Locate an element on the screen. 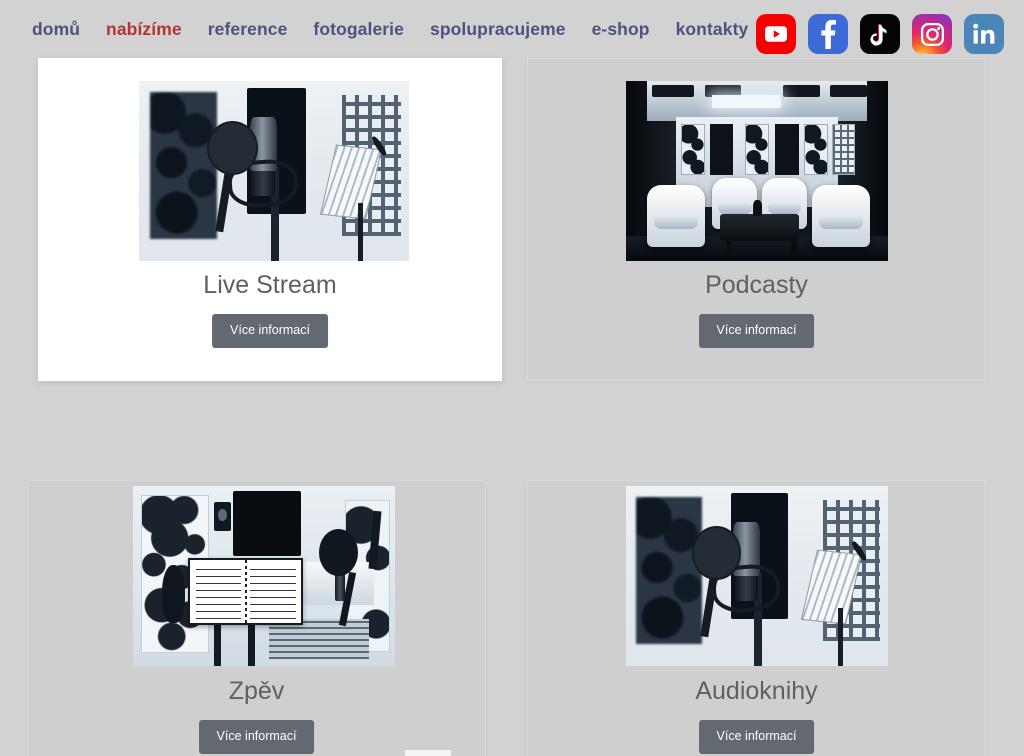  card-title: Live Stream is located at coordinates (270, 285).